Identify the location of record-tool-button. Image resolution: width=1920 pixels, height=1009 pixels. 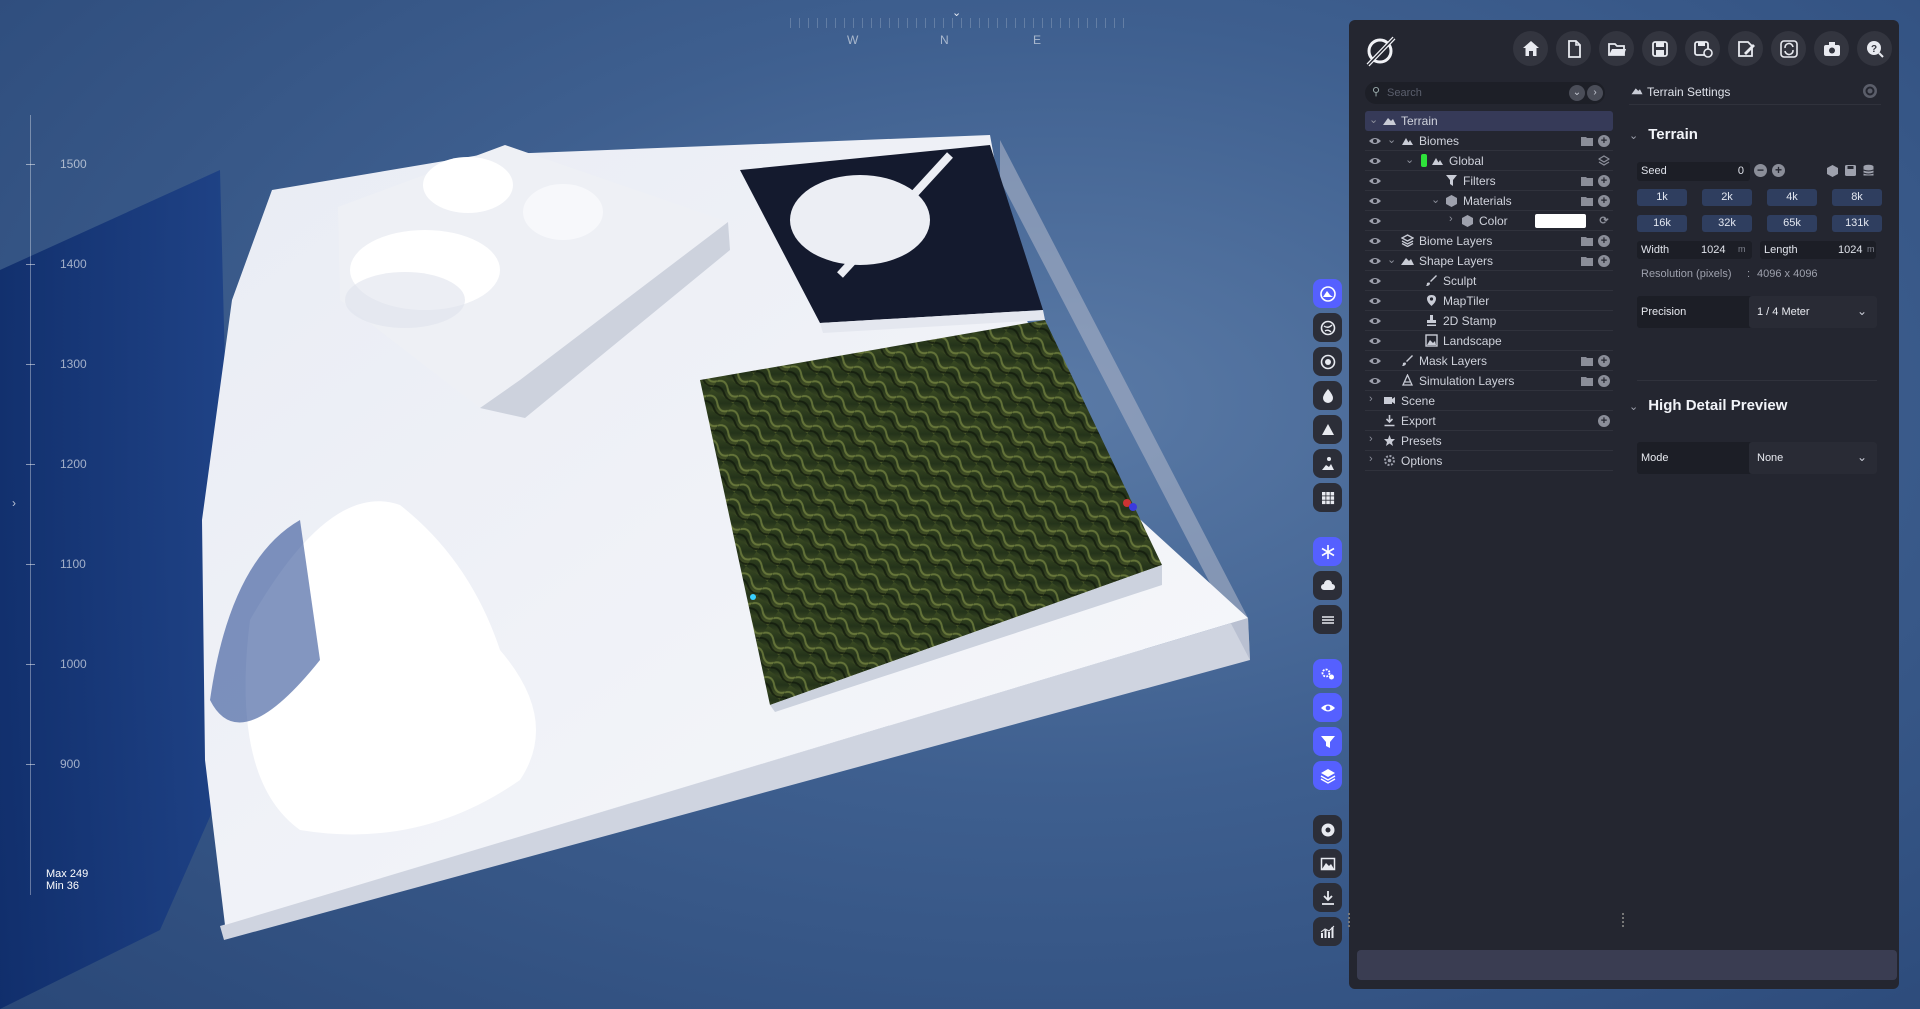
(1327, 829).